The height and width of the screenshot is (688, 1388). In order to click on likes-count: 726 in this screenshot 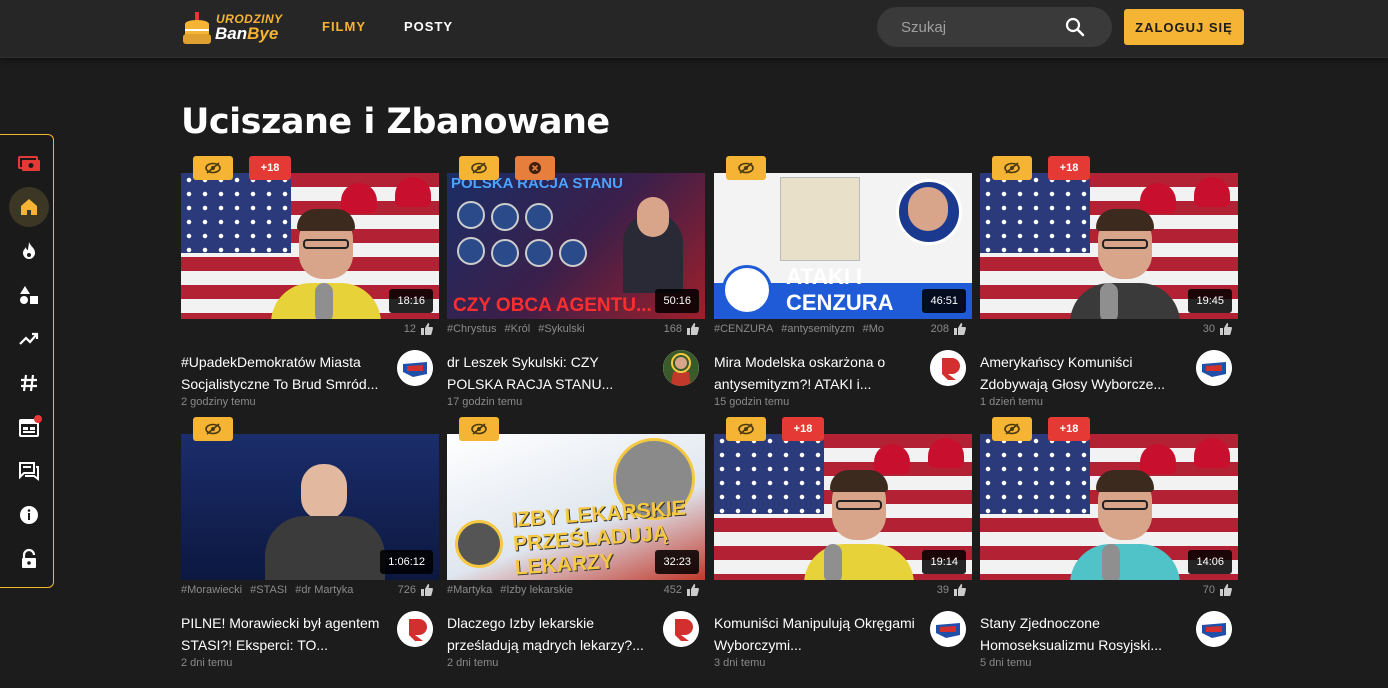, I will do `click(415, 590)`.